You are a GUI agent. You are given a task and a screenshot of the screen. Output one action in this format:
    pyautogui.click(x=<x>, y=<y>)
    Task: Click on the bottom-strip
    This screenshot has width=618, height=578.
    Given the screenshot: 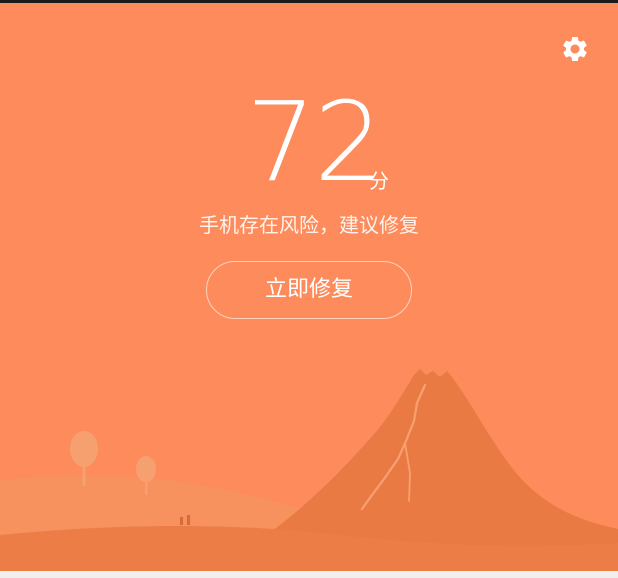 What is the action you would take?
    pyautogui.click(x=309, y=574)
    